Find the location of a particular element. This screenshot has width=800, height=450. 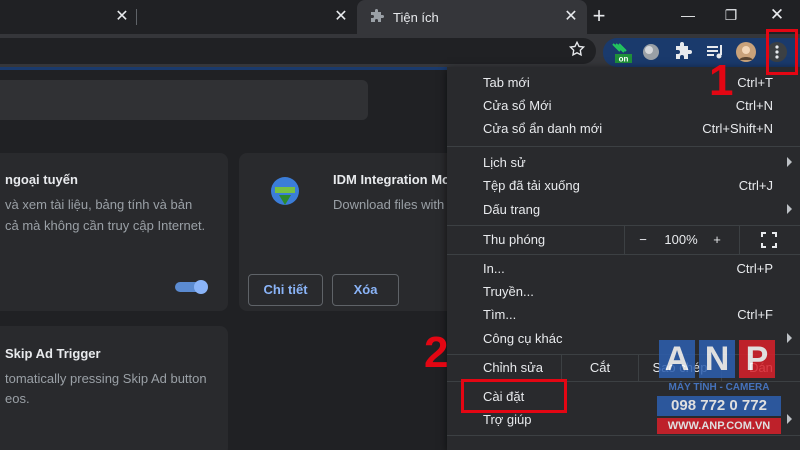

menu-item-shortcut: Ctrl+F is located at coordinates (755, 314).